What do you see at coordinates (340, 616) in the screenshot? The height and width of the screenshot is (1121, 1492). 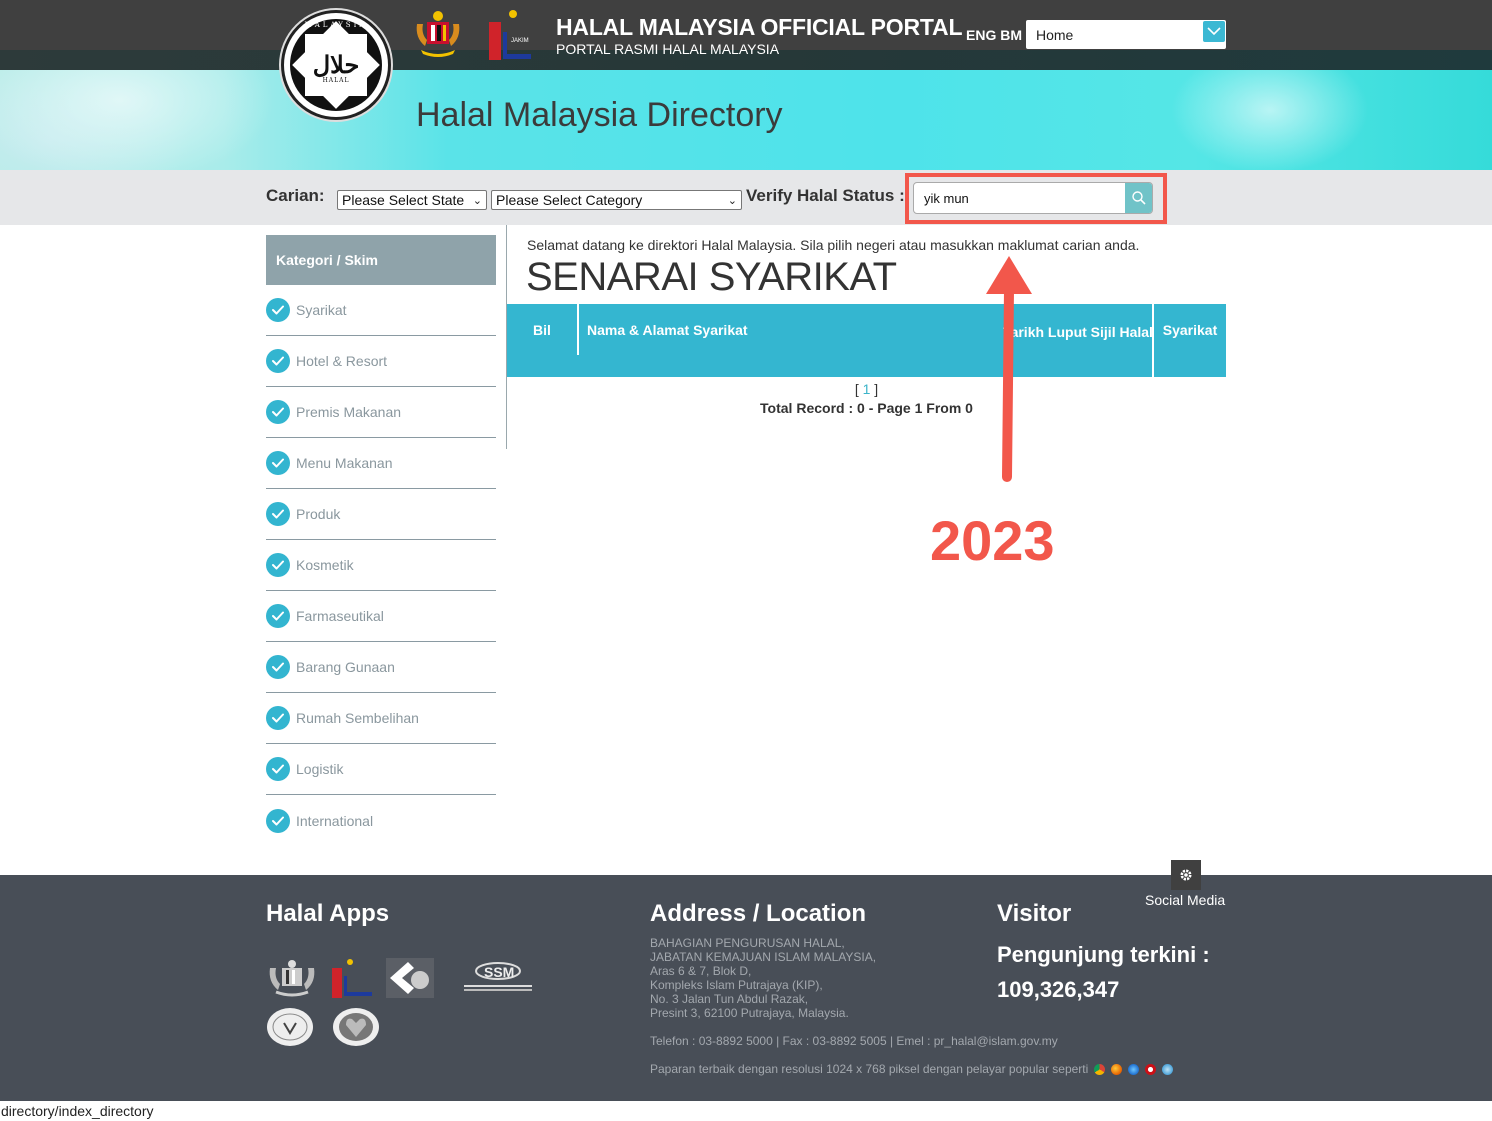 I see `sidebar-item-label: Farmaseutikal` at bounding box center [340, 616].